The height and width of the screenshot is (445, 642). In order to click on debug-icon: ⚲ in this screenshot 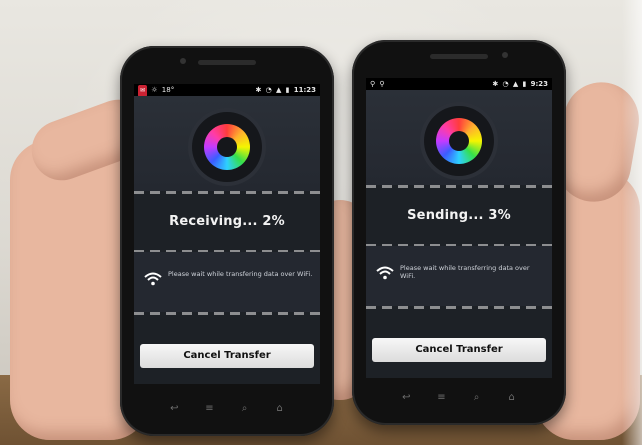, I will do `click(382, 84)`.